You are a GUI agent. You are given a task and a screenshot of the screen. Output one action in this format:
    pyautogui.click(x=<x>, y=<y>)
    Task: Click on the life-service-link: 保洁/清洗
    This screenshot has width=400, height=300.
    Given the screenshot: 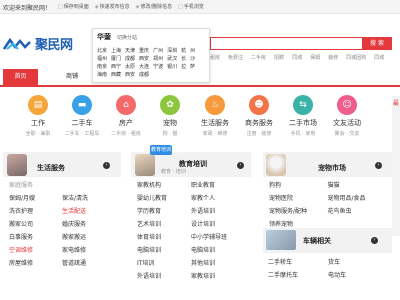 What is the action you would take?
    pyautogui.click(x=88, y=197)
    